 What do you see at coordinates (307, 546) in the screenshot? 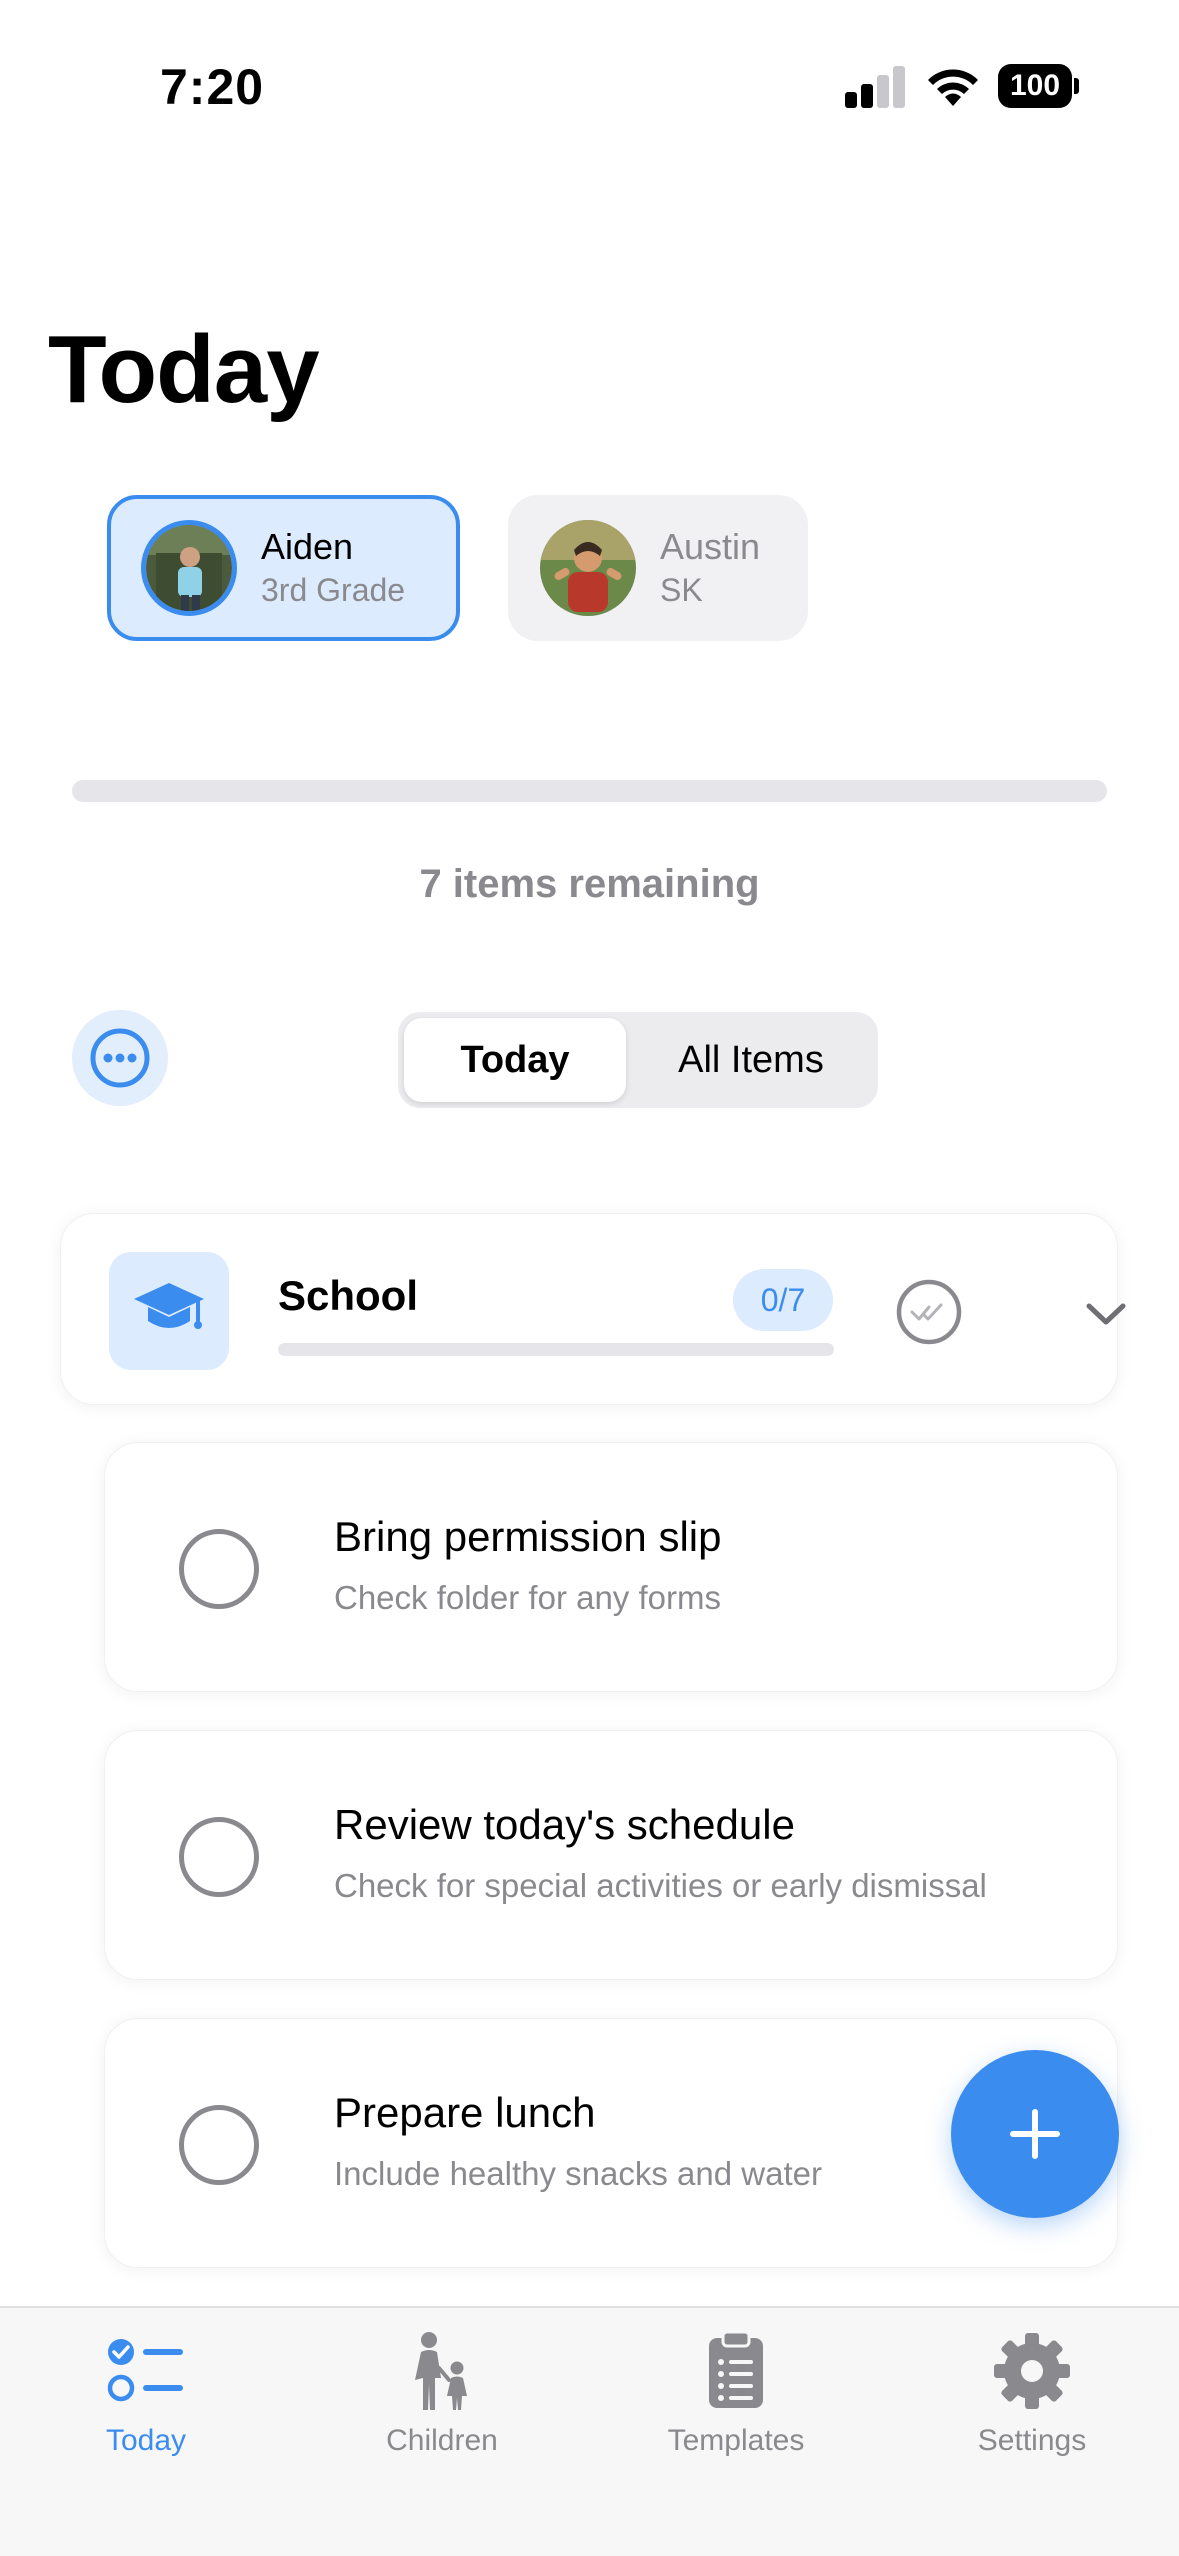
I see `child-name: Aiden` at bounding box center [307, 546].